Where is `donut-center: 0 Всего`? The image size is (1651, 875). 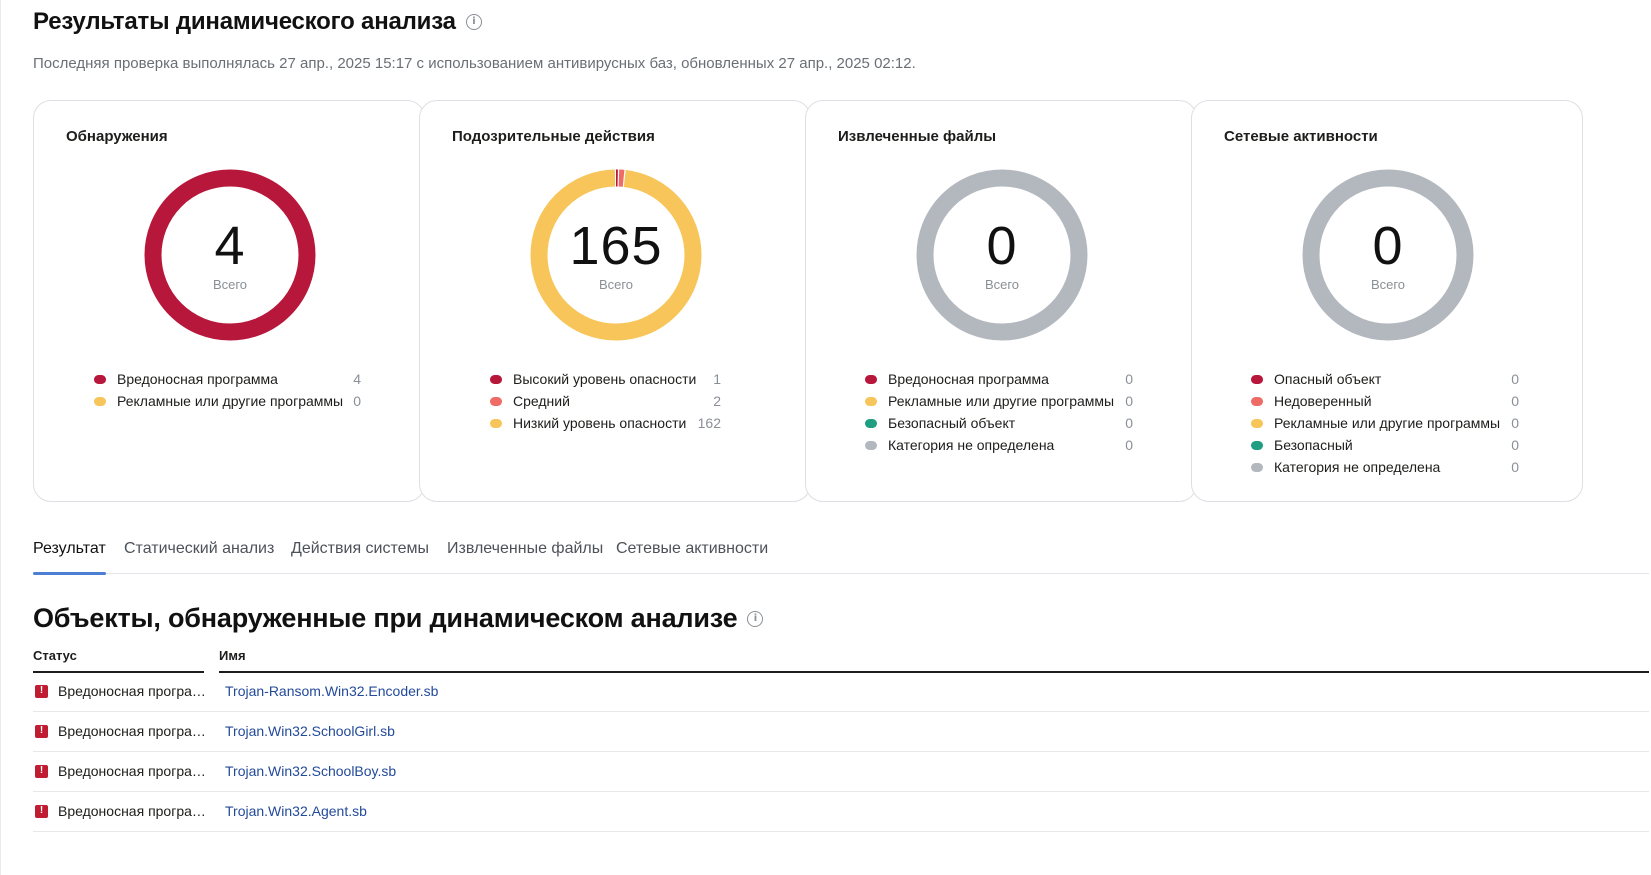
donut-center: 0 Всего is located at coordinates (1388, 255).